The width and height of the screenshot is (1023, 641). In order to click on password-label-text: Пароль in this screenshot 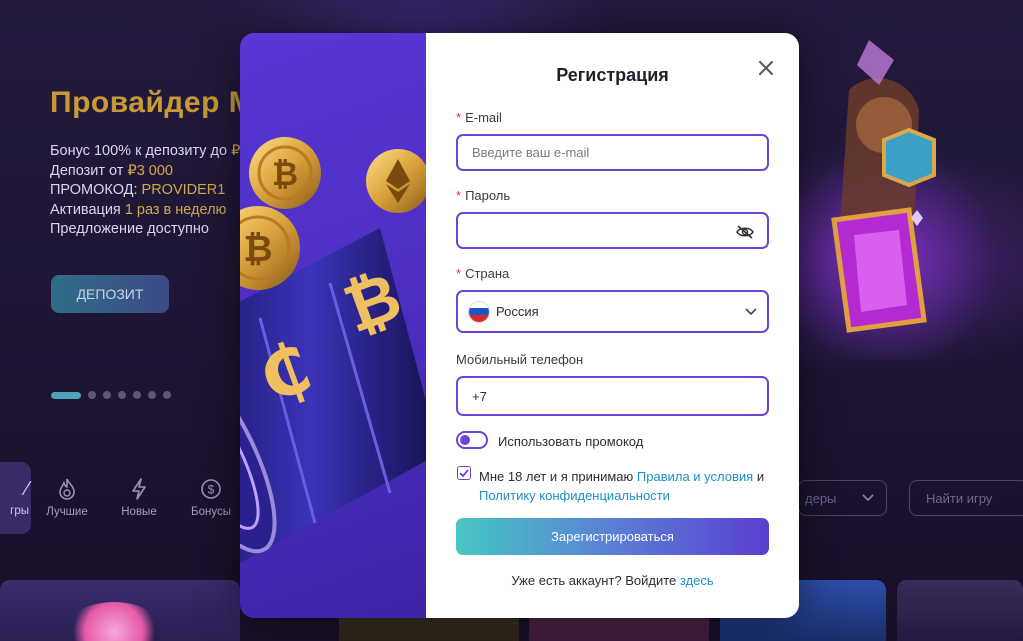, I will do `click(488, 195)`.